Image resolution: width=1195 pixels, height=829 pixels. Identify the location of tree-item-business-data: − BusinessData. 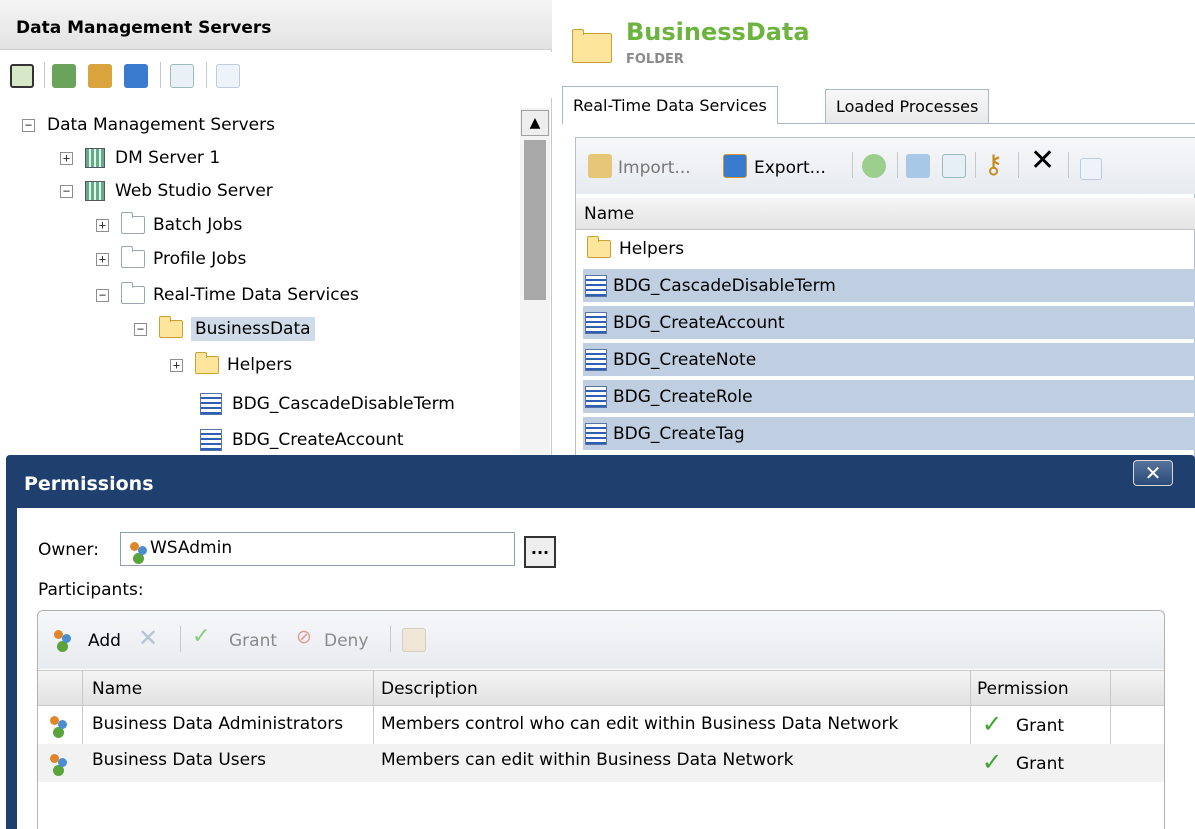
(224, 329).